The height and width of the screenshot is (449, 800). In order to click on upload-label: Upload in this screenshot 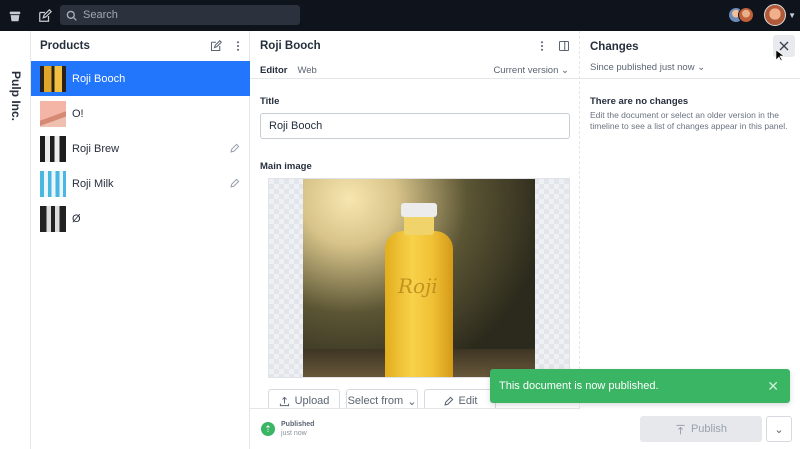, I will do `click(312, 401)`.